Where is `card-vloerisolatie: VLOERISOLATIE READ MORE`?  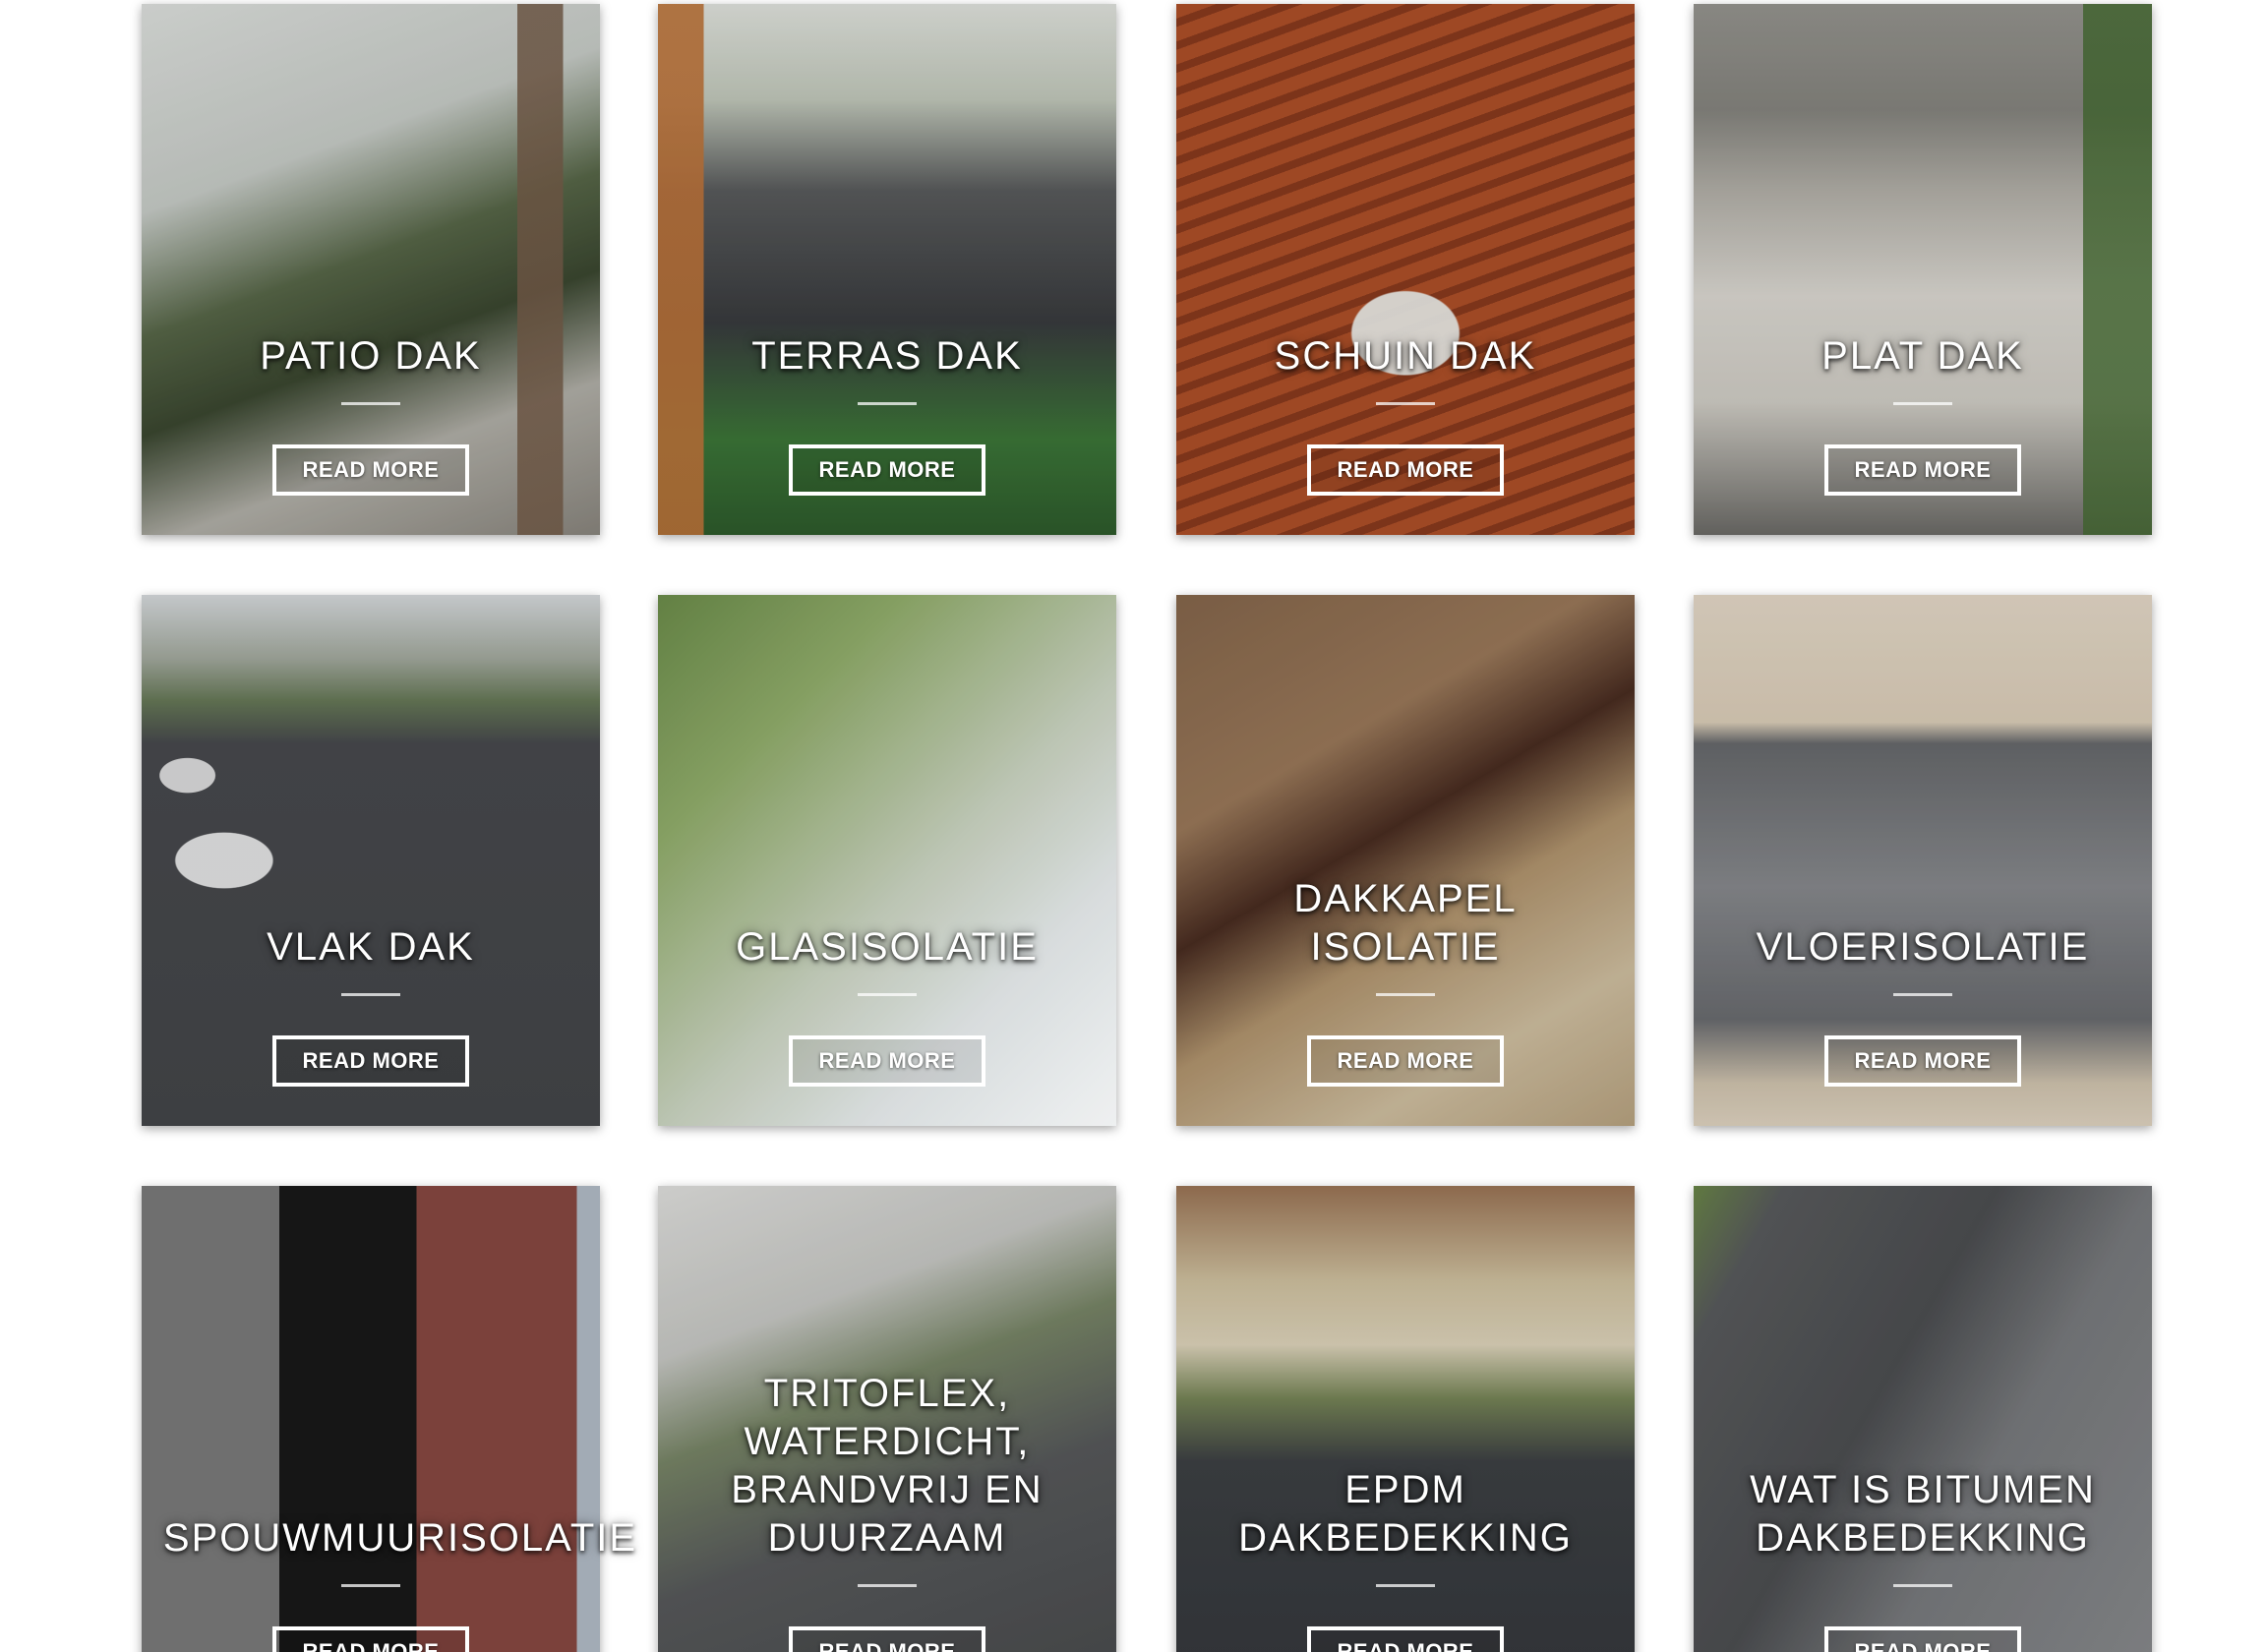
card-vloerisolatie: VLOERISOLATIE READ MORE is located at coordinates (1923, 860).